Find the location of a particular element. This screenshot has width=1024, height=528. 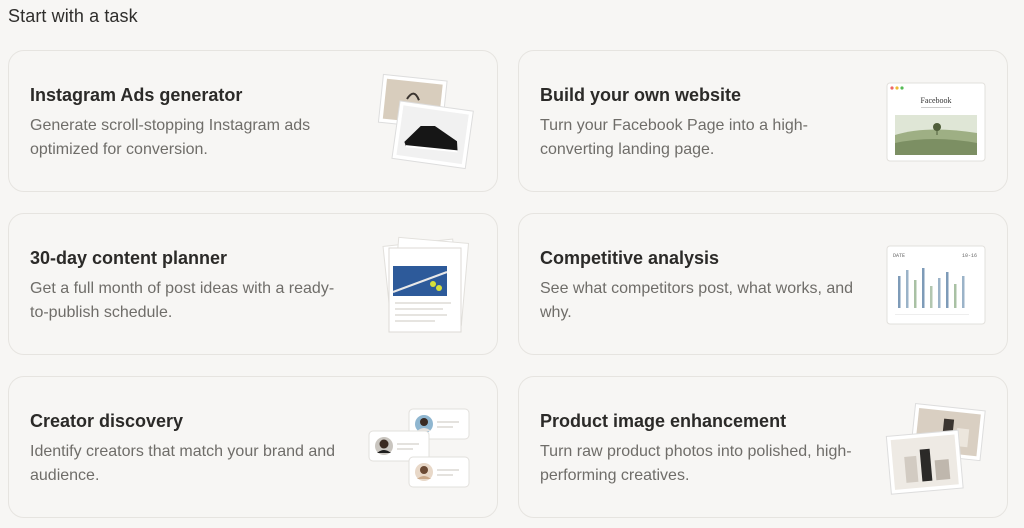

card-title: Competitive analysis is located at coordinates (630, 258).